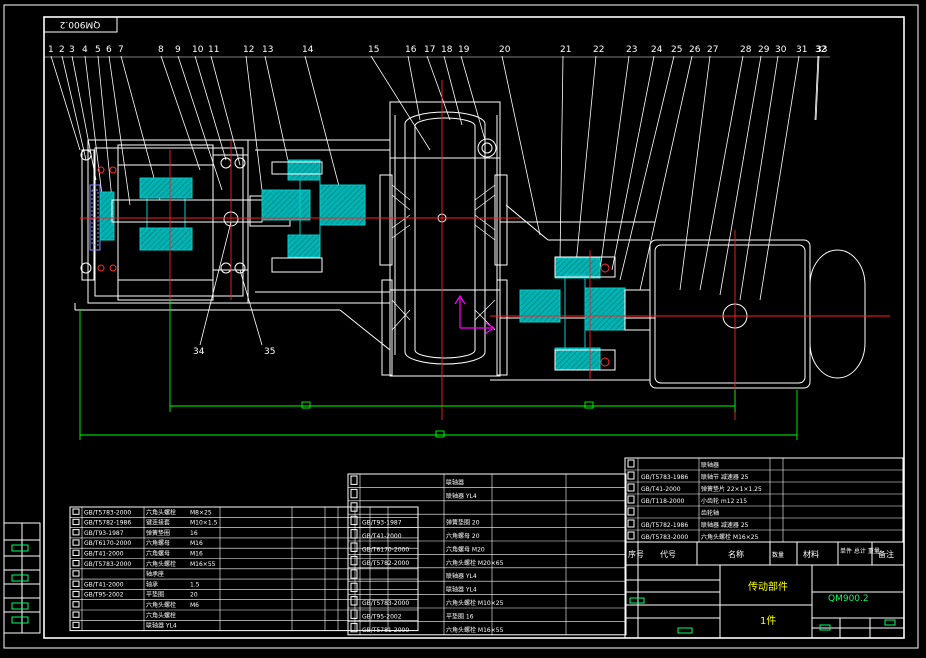  I want to click on table-cell: GB/T5782-1986, so click(107, 523).